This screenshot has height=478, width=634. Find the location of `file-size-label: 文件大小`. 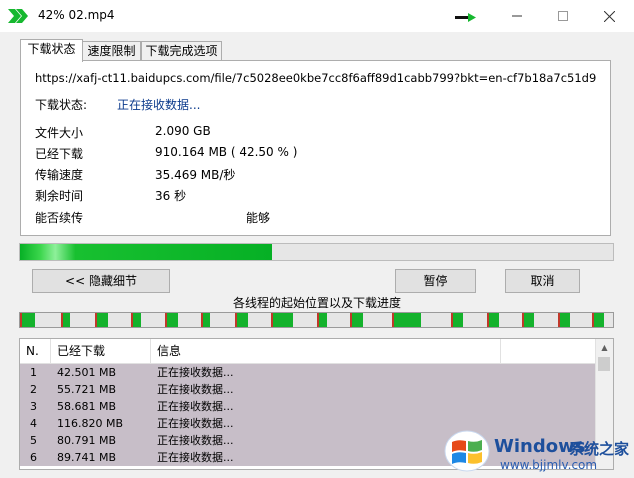

file-size-label: 文件大小 is located at coordinates (59, 133).